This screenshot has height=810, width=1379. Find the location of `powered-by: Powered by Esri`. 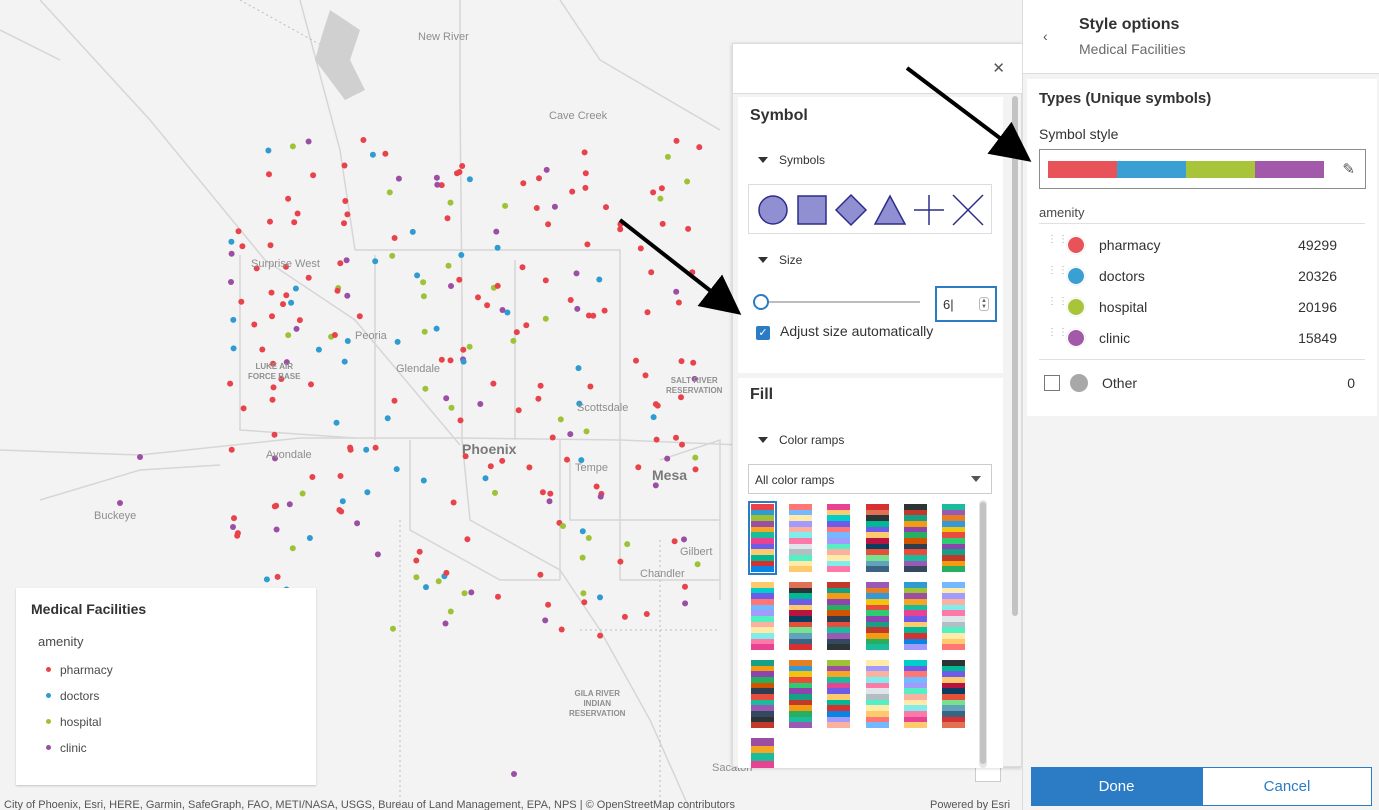

powered-by: Powered by Esri is located at coordinates (970, 804).